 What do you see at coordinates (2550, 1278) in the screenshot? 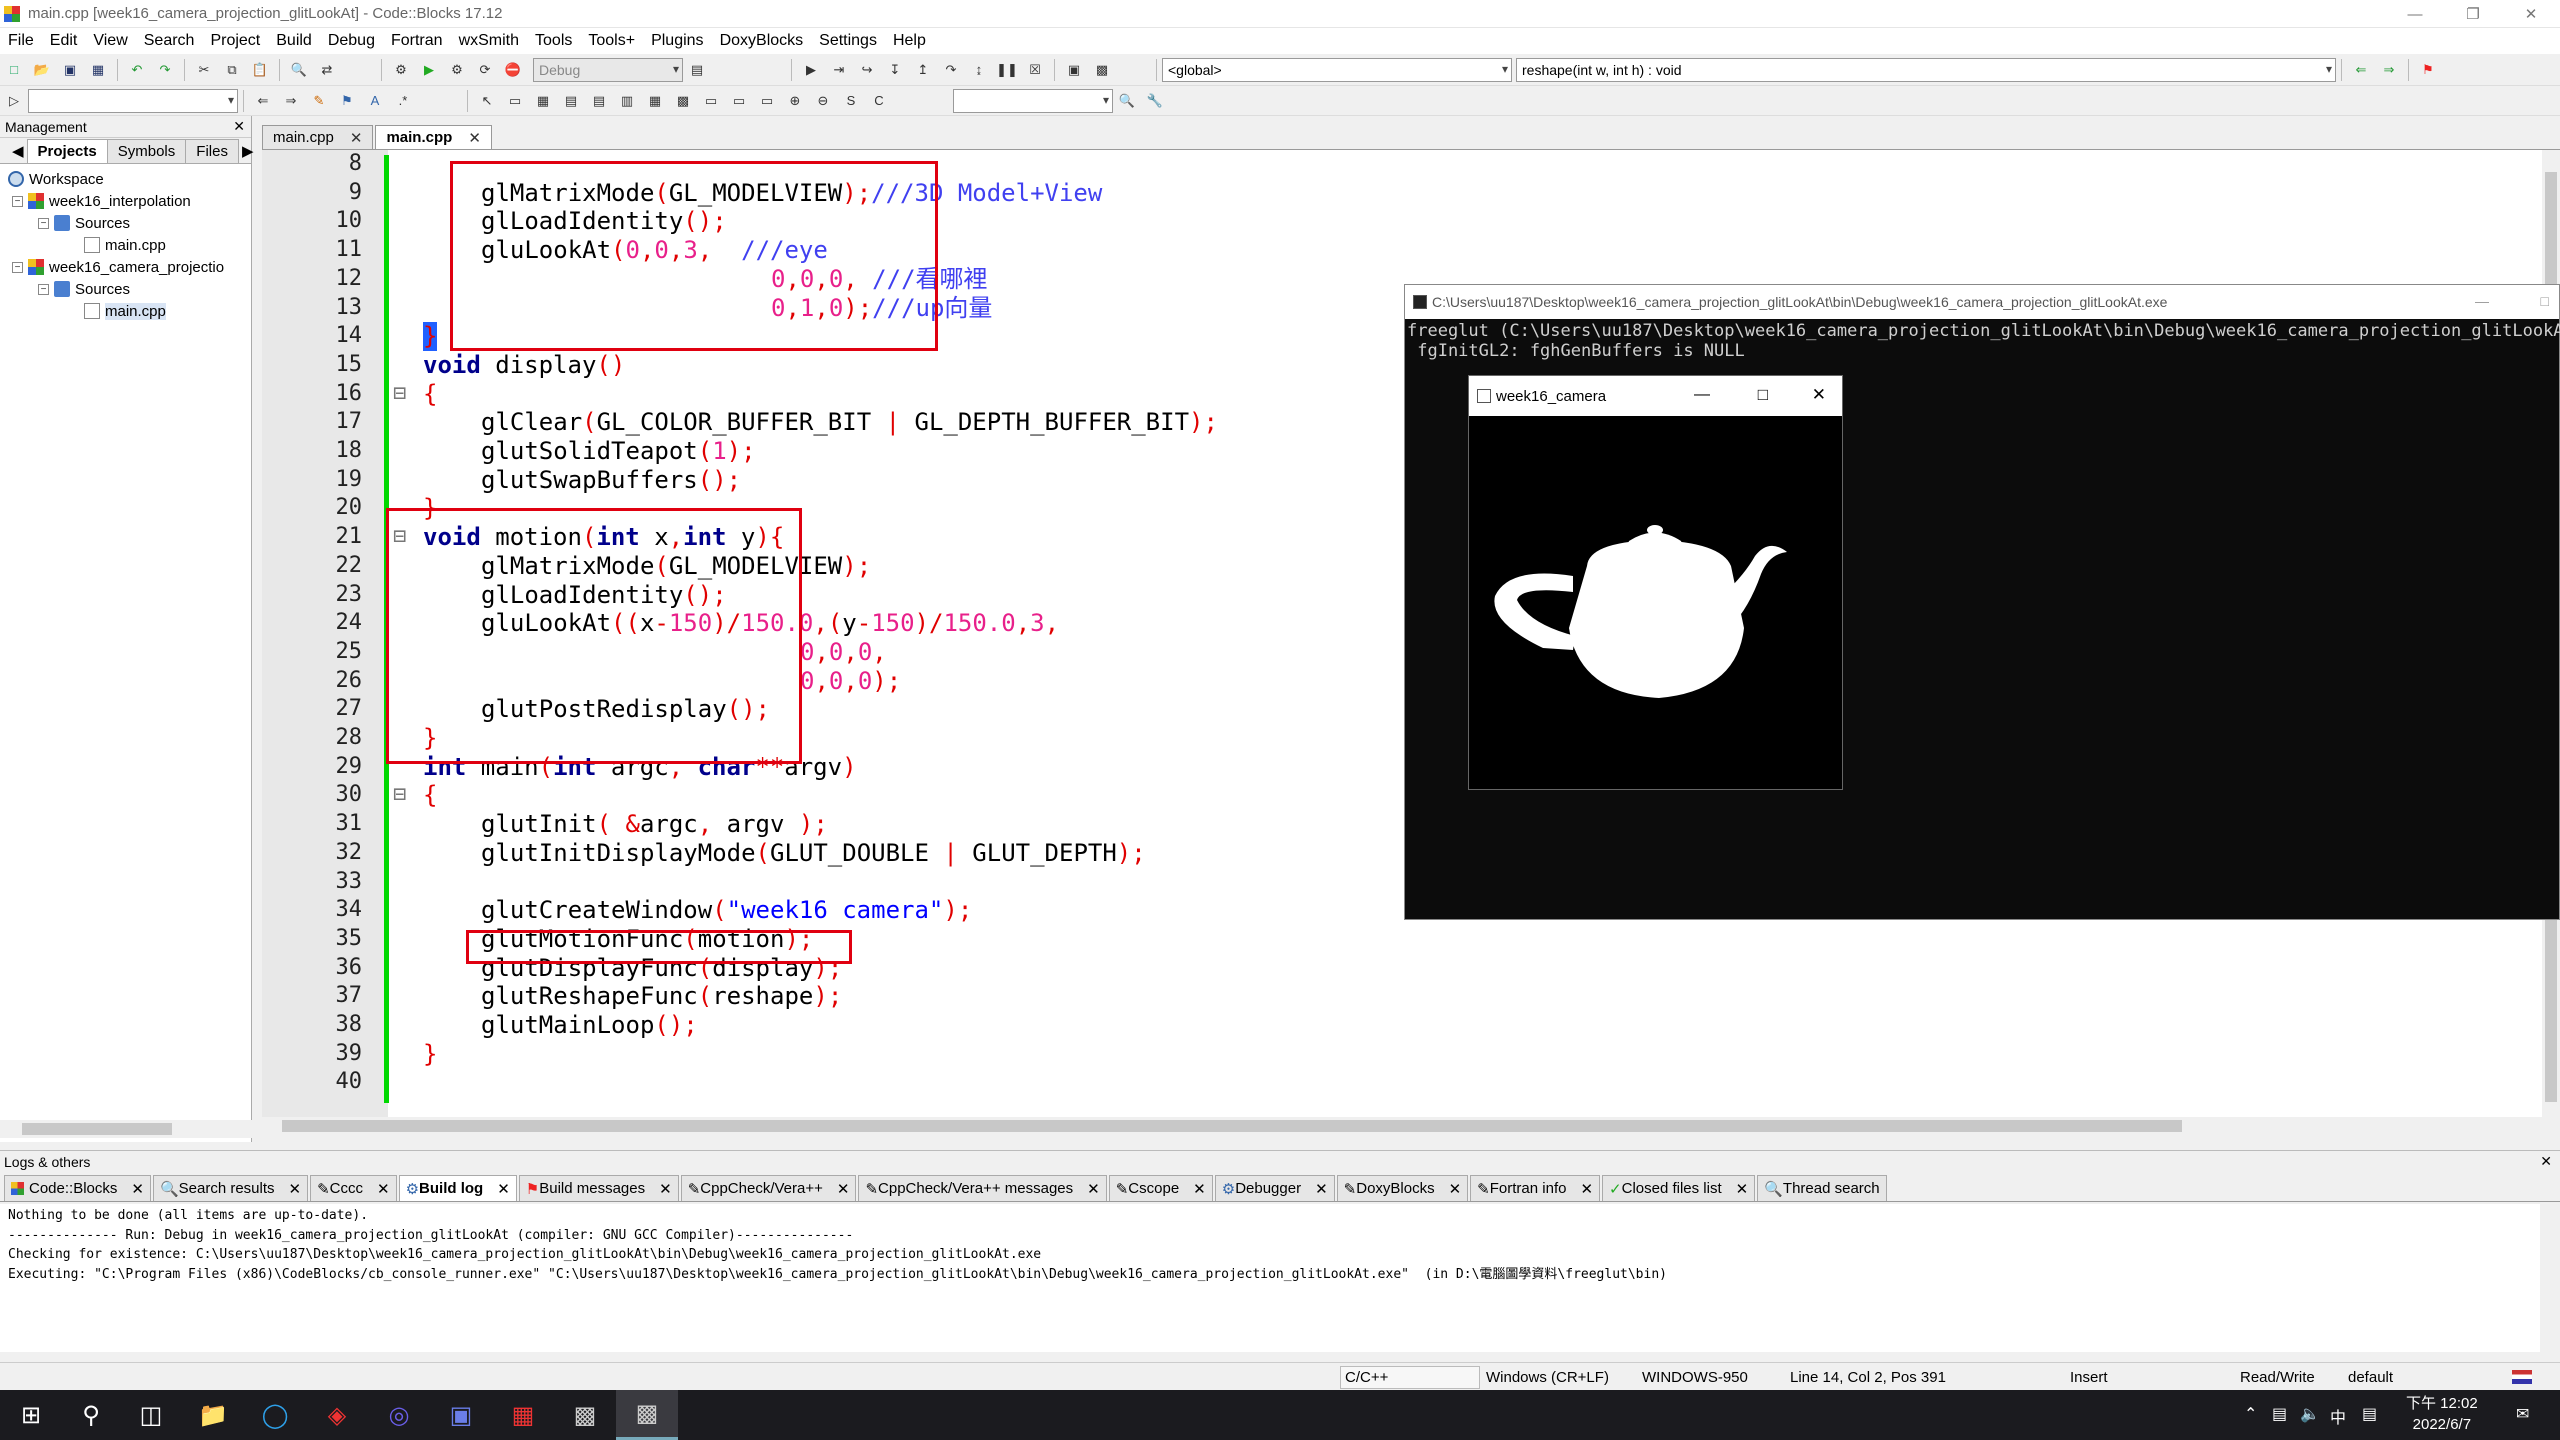
I see `log-vscrollbar` at bounding box center [2550, 1278].